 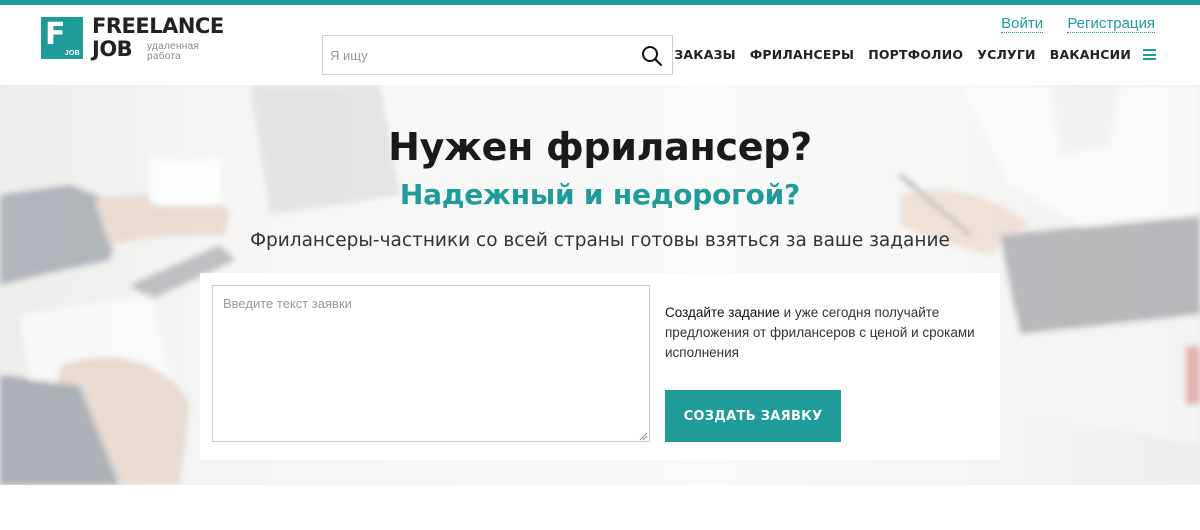 I want to click on auth-links: Войти Регистрация, so click(x=1068, y=24).